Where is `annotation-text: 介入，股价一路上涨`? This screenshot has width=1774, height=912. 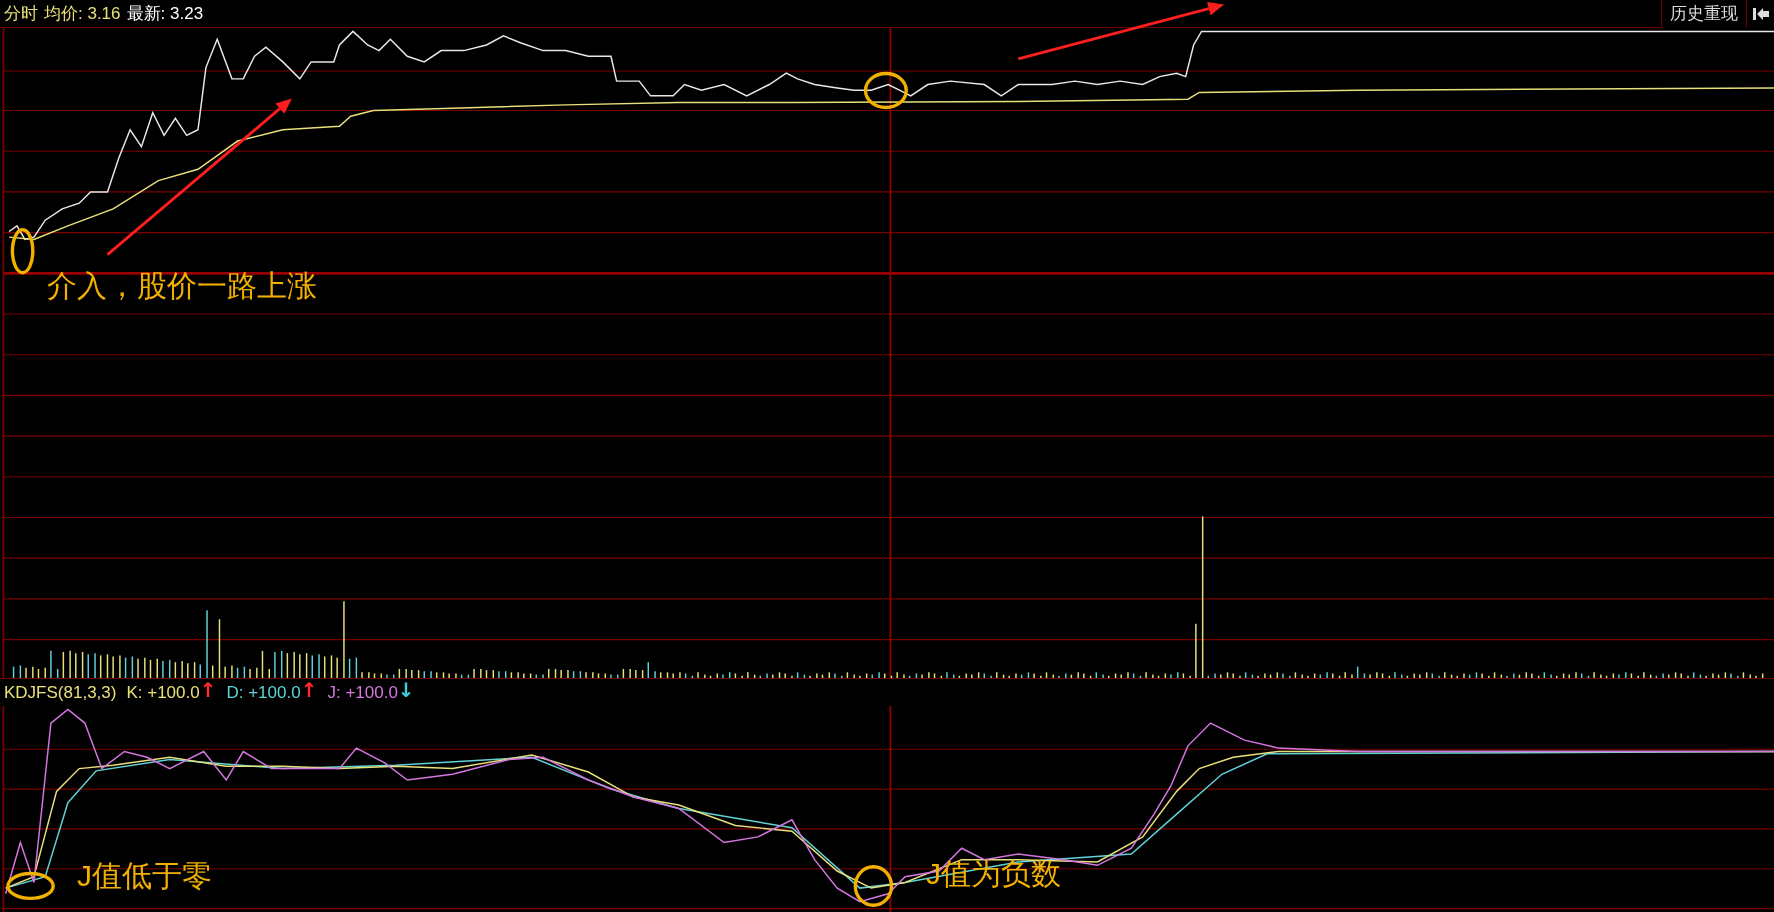
annotation-text: 介入，股价一路上涨 is located at coordinates (182, 286).